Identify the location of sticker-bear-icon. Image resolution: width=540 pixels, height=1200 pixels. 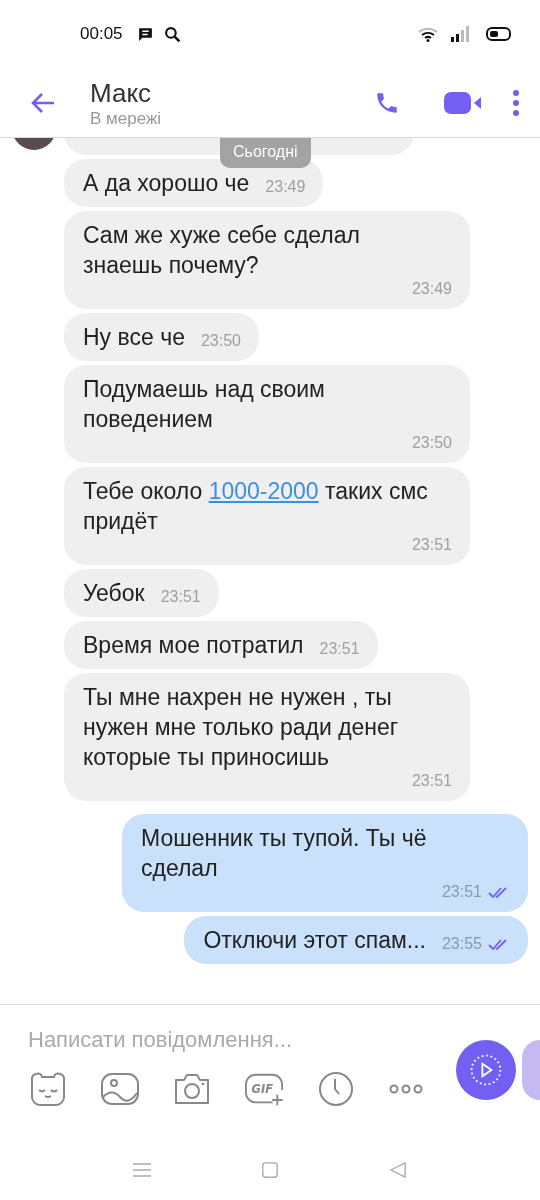
(48, 1089).